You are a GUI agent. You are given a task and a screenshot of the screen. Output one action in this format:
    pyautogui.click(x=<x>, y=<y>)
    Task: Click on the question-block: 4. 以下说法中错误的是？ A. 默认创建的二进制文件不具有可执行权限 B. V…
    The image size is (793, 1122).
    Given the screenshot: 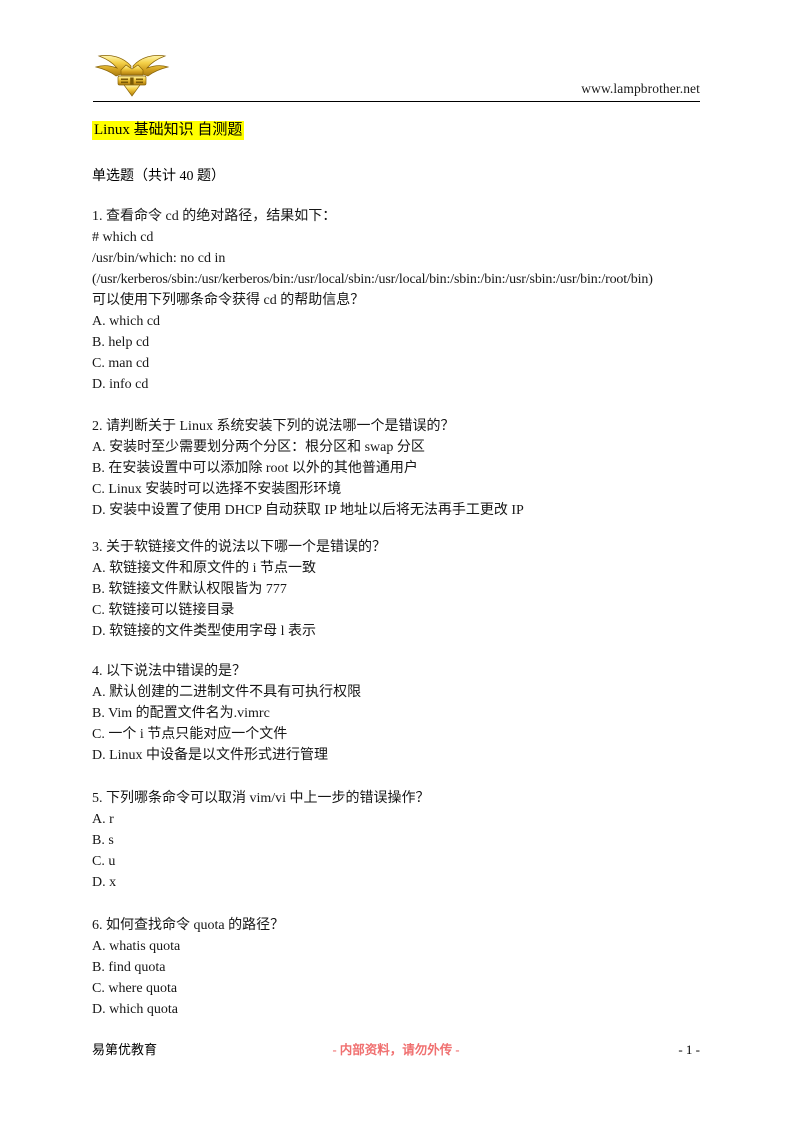 What is the action you would take?
    pyautogui.click(x=399, y=713)
    